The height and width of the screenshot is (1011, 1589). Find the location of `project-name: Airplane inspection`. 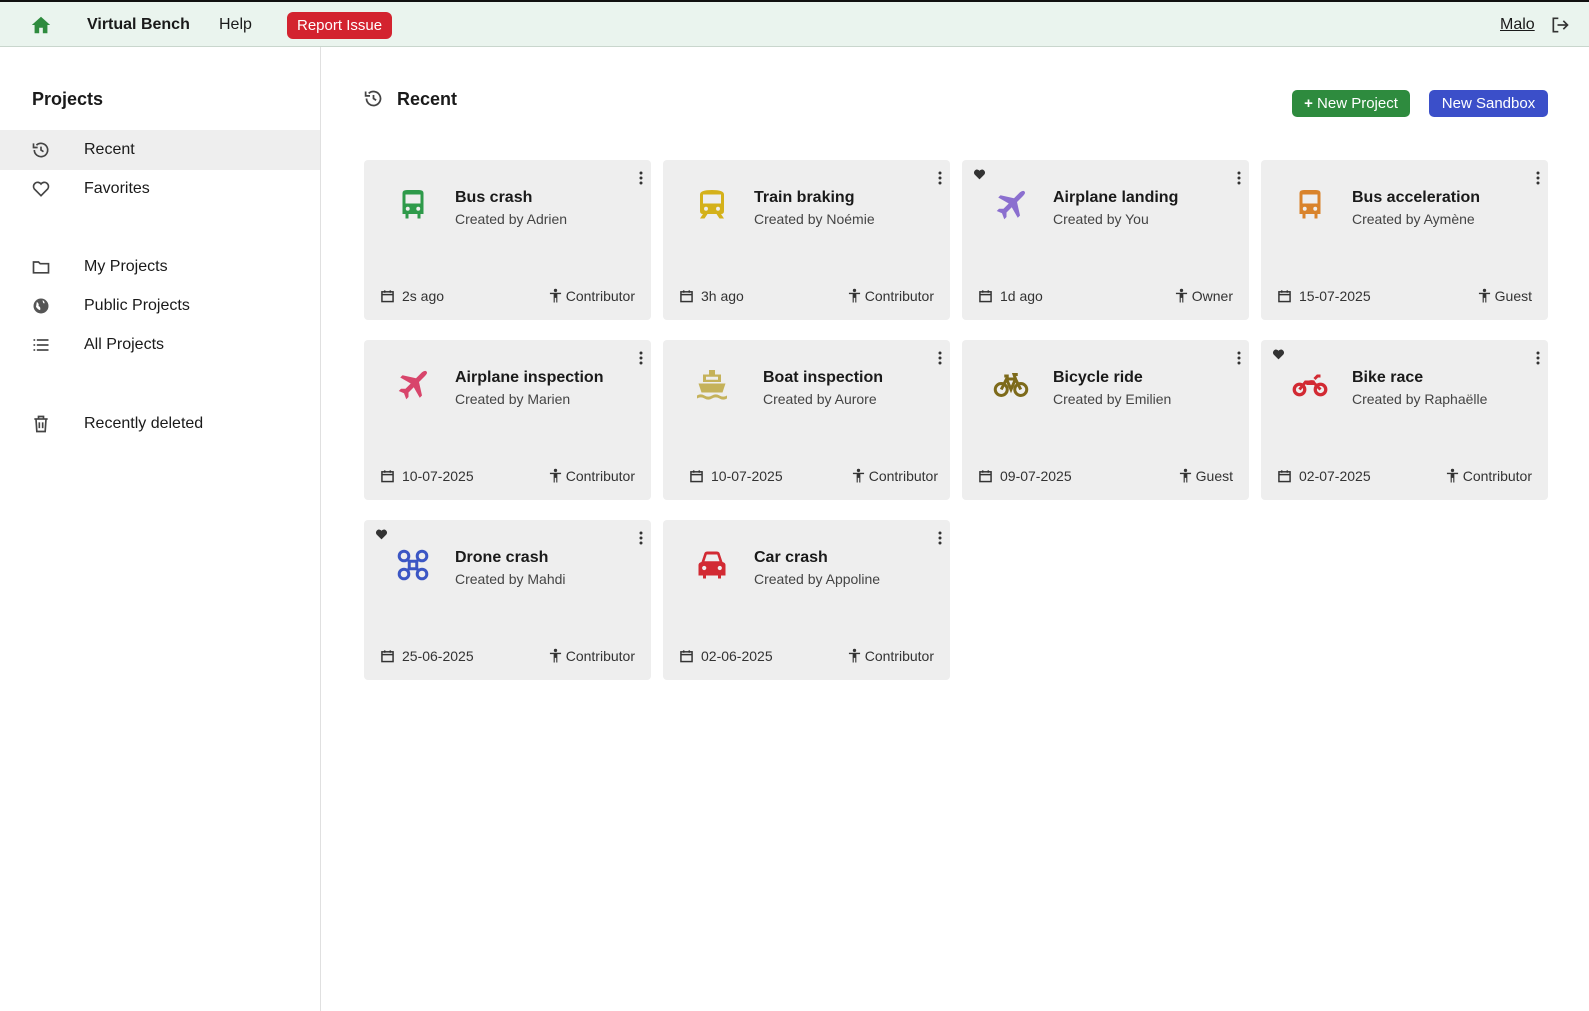

project-name: Airplane inspection is located at coordinates (529, 377).